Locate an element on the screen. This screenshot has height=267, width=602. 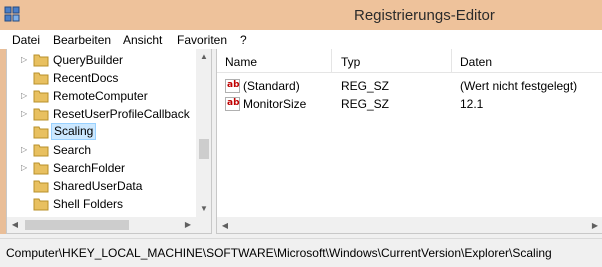
scroll-up-icon: ▲ is located at coordinates (203, 57).